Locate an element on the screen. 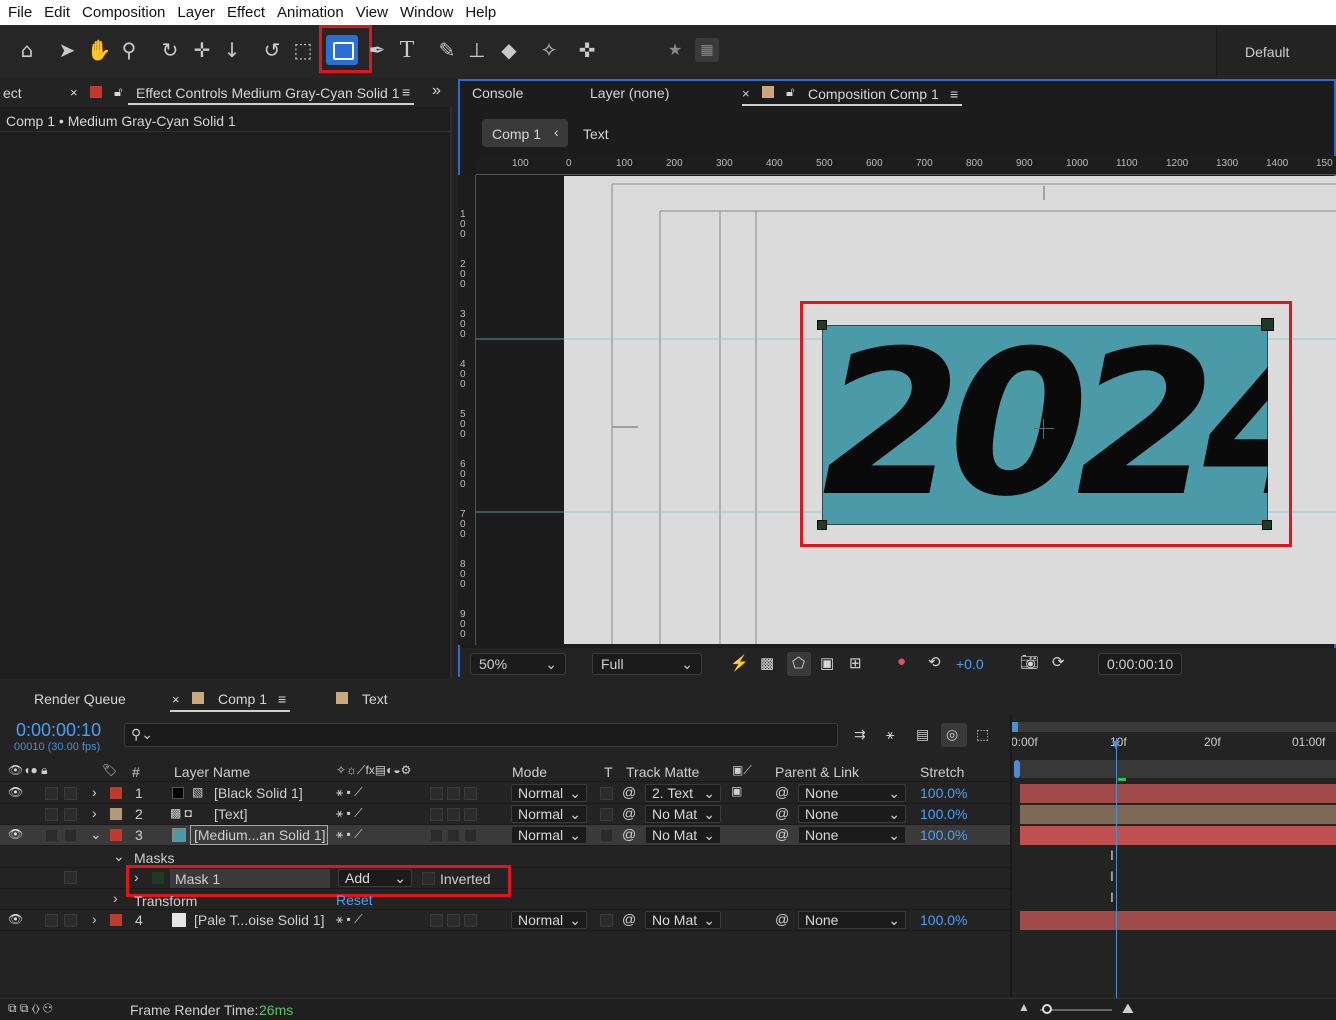  search-input is located at coordinates (481, 735).